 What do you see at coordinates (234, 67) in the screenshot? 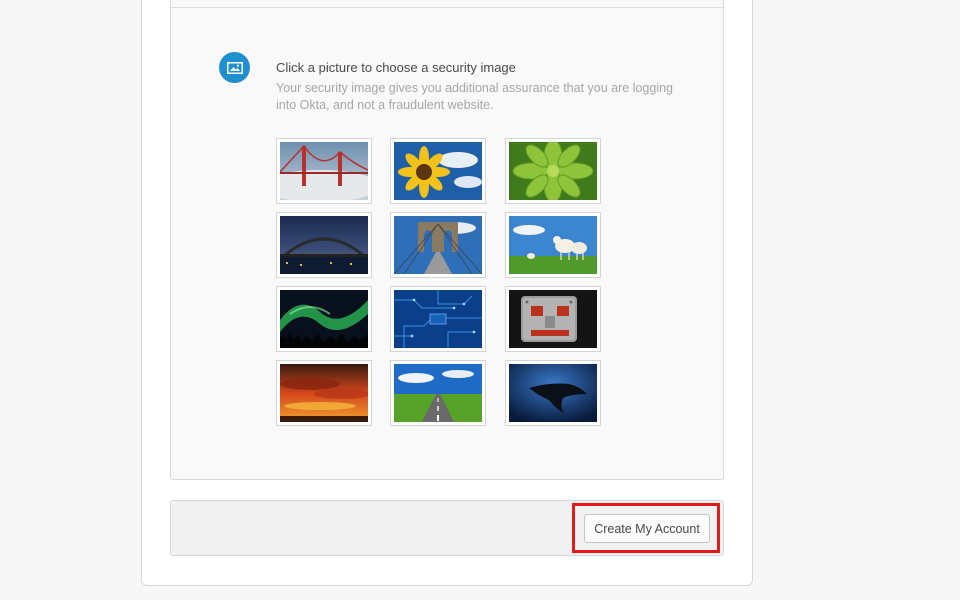
I see `image-icon` at bounding box center [234, 67].